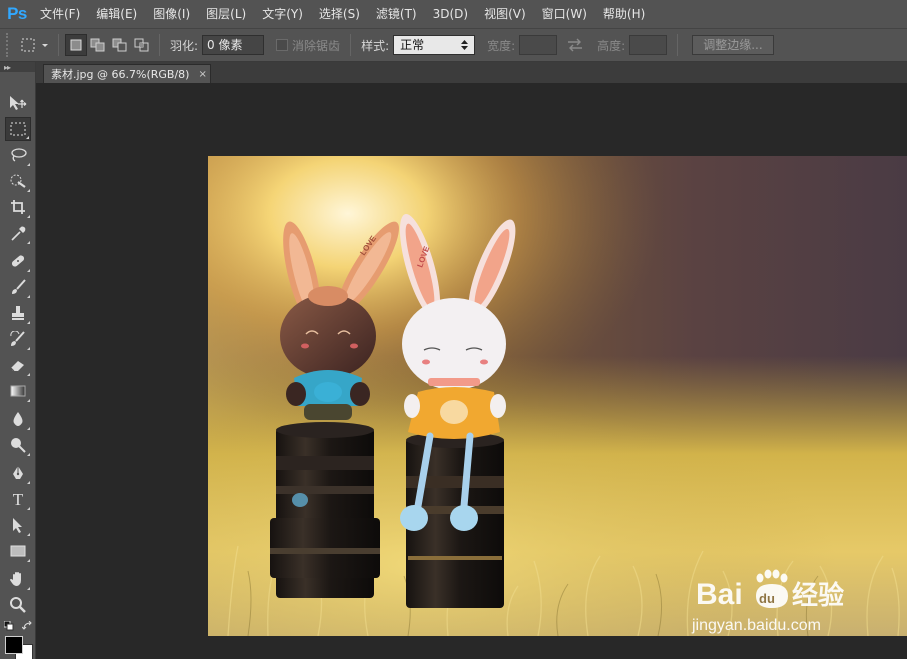 The width and height of the screenshot is (907, 659). I want to click on height-input, so click(648, 45).